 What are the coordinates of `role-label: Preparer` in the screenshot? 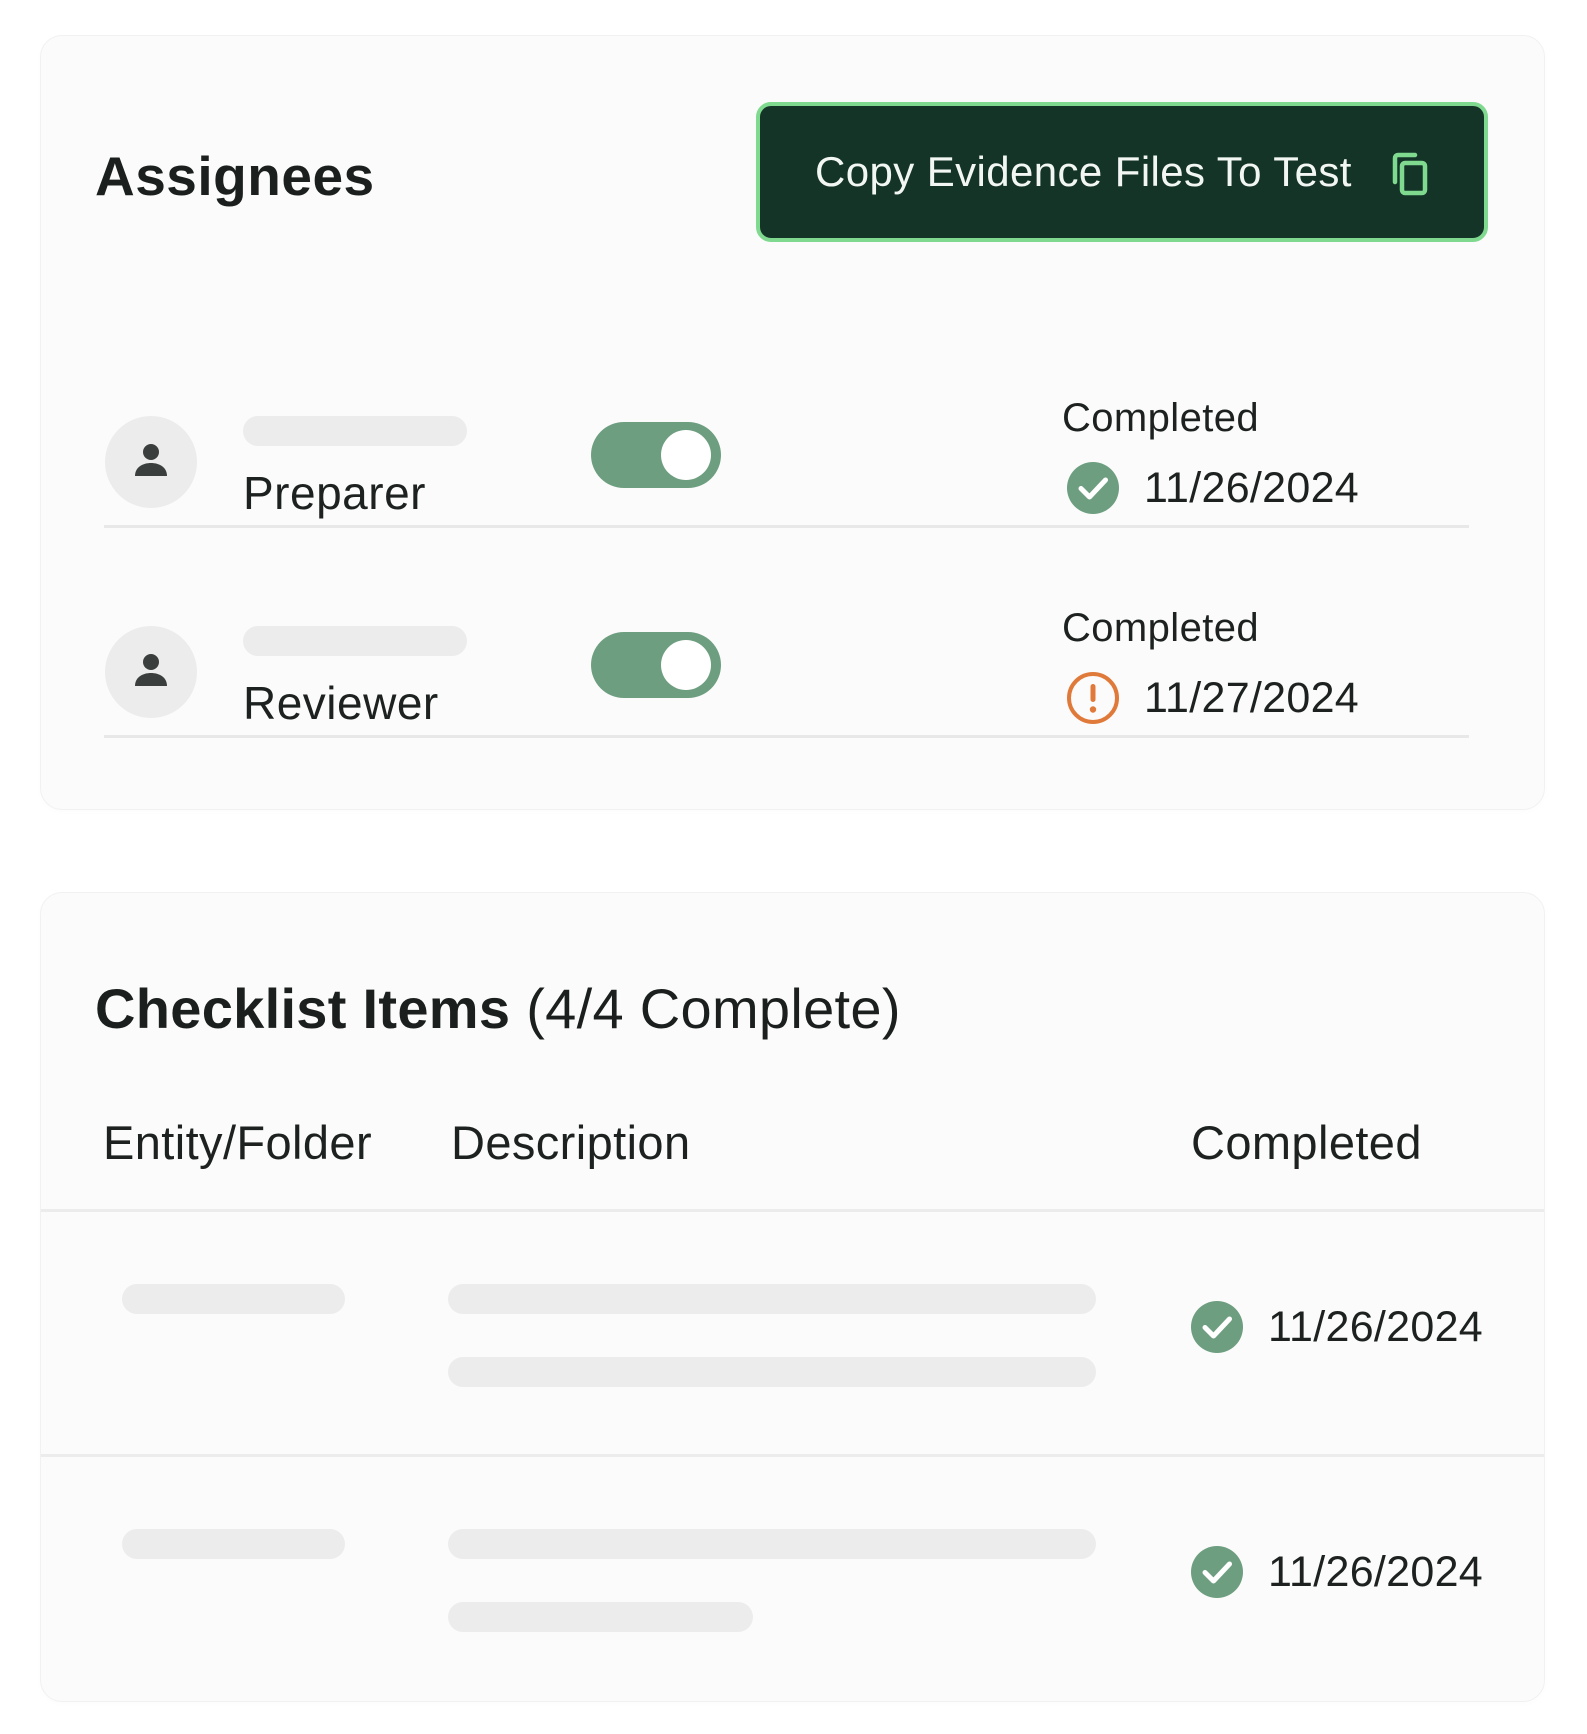 It's located at (334, 493).